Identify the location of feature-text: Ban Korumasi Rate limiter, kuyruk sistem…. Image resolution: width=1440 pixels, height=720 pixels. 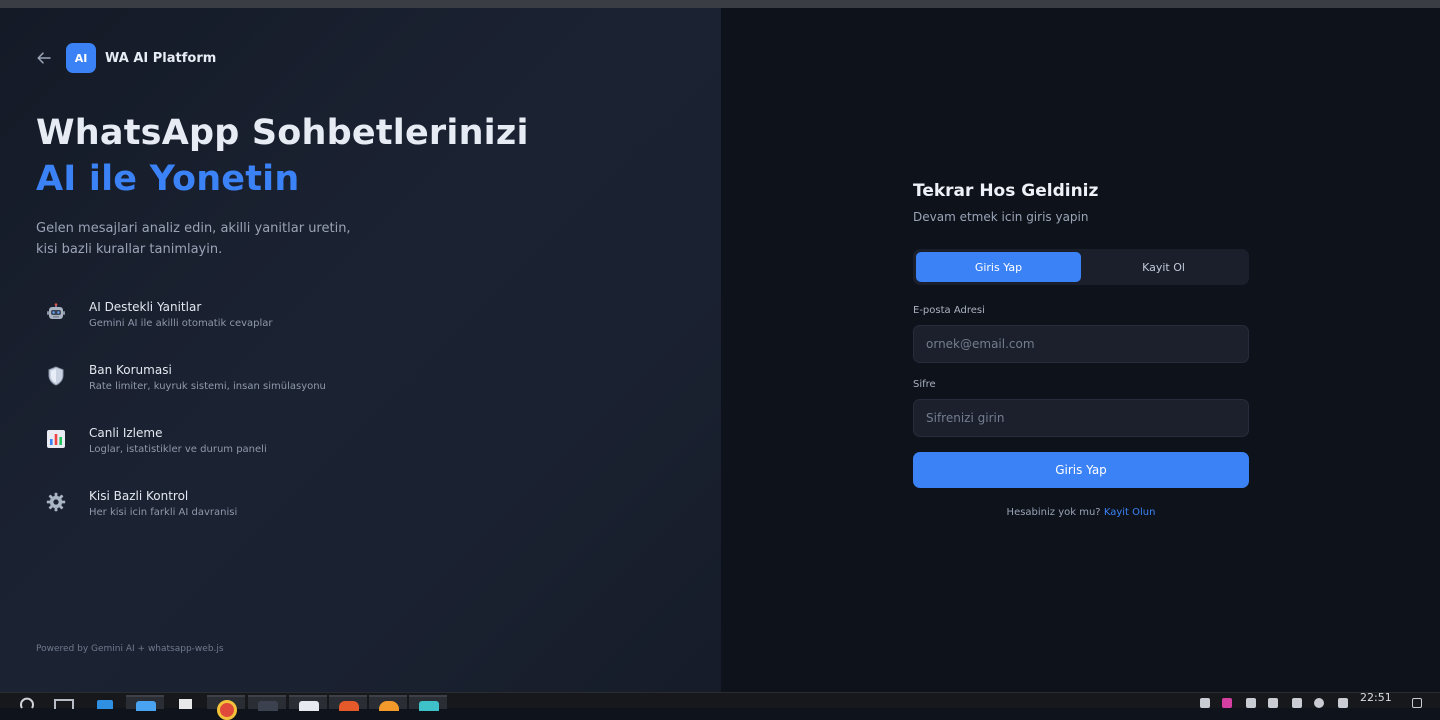
(207, 377).